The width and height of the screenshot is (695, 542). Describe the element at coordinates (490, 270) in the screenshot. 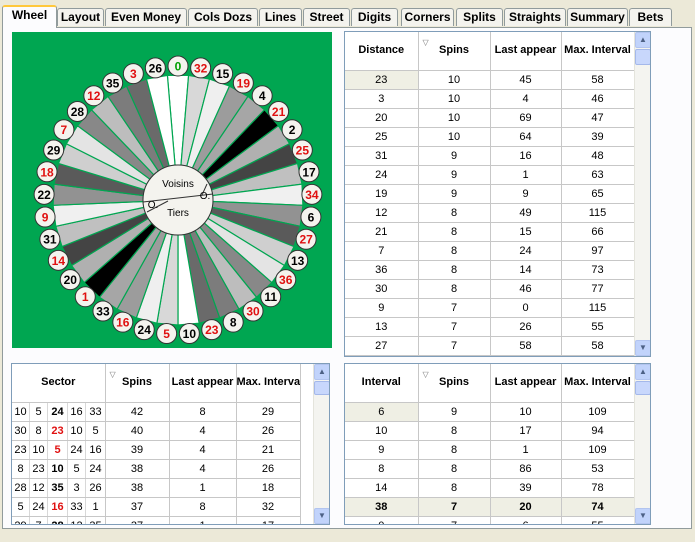

I see `table-row: 36 8 14 73` at that location.